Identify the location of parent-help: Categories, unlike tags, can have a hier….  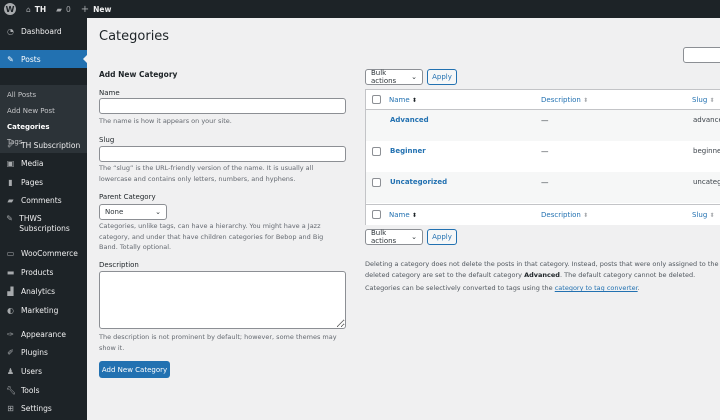
(211, 236).